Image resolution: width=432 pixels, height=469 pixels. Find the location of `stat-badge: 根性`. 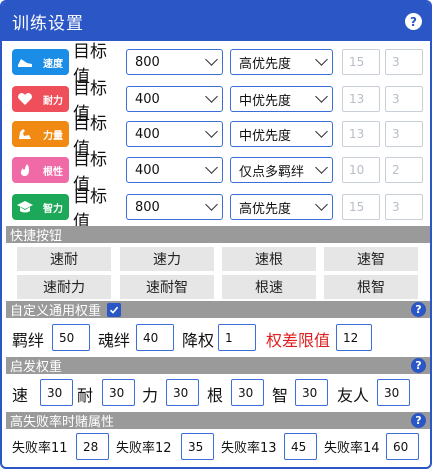

stat-badge: 根性 is located at coordinates (40, 170).